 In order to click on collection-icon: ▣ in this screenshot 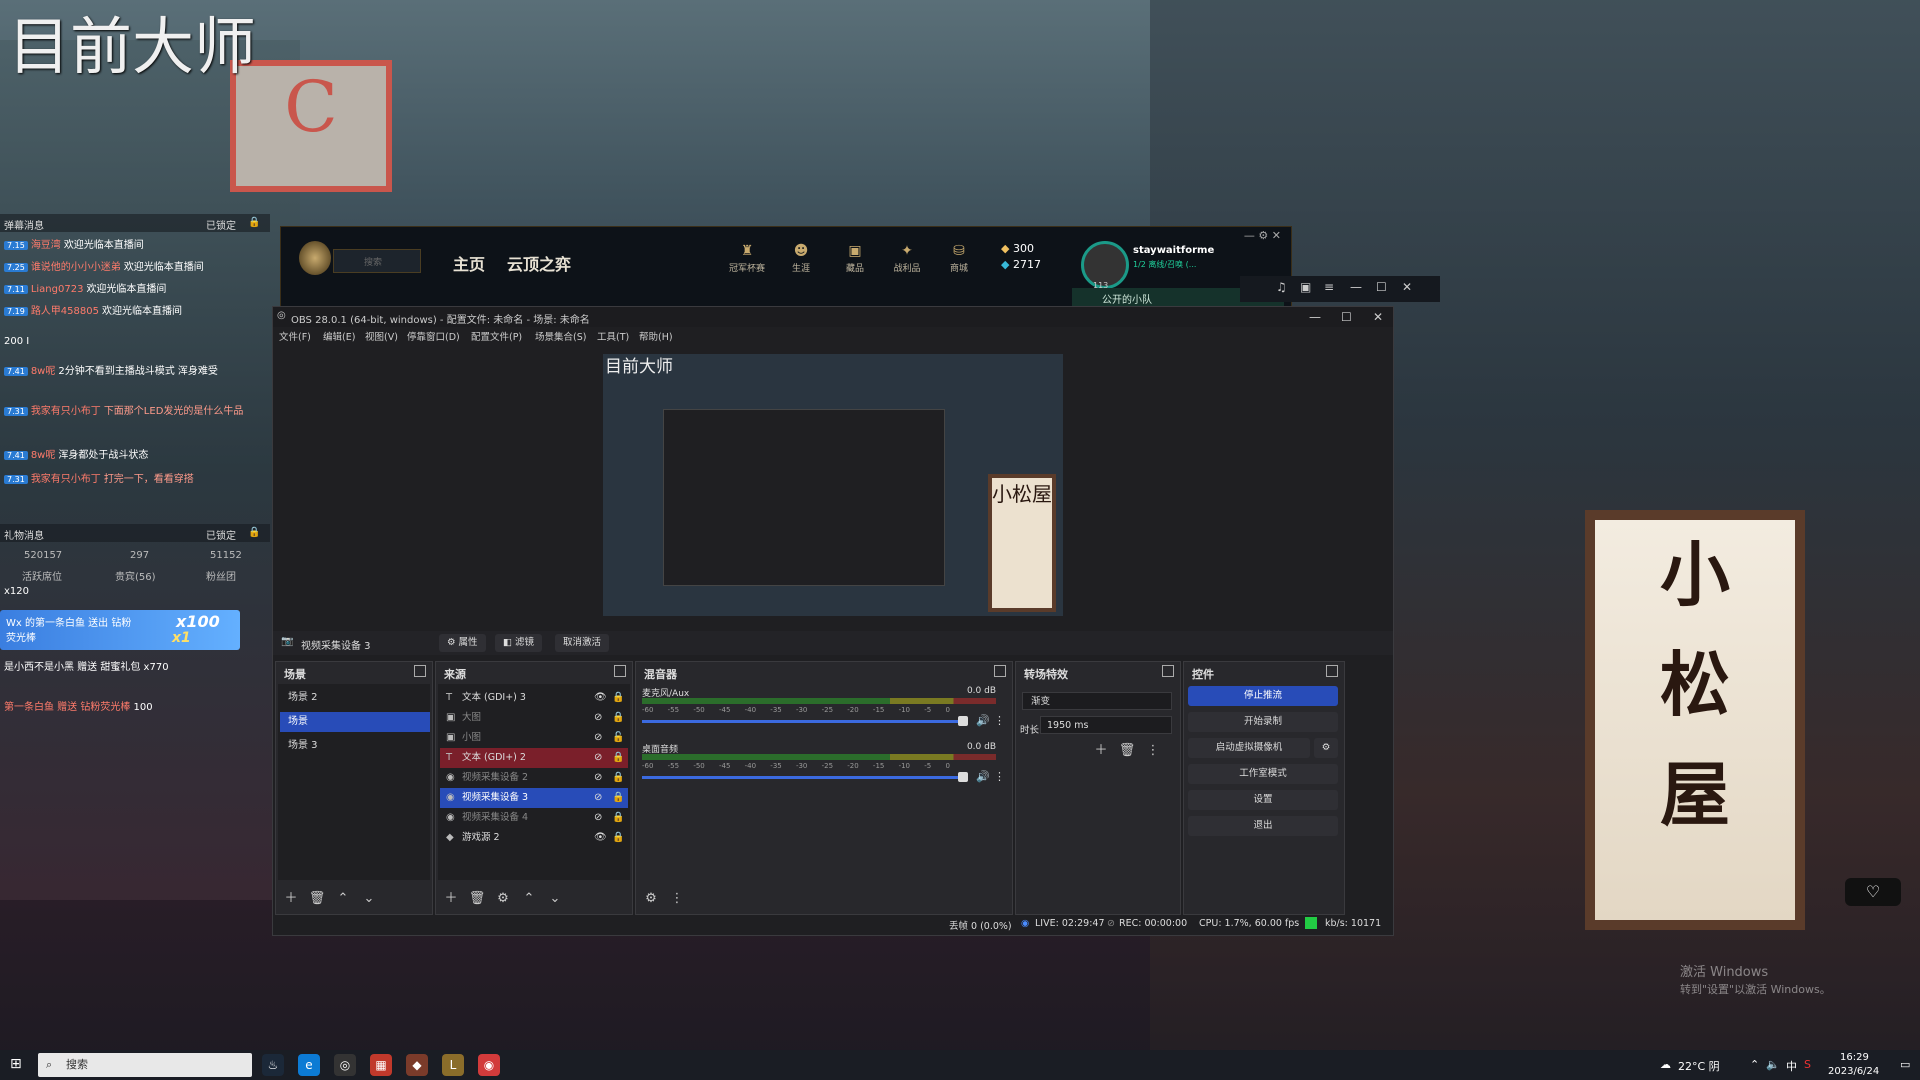, I will do `click(855, 251)`.